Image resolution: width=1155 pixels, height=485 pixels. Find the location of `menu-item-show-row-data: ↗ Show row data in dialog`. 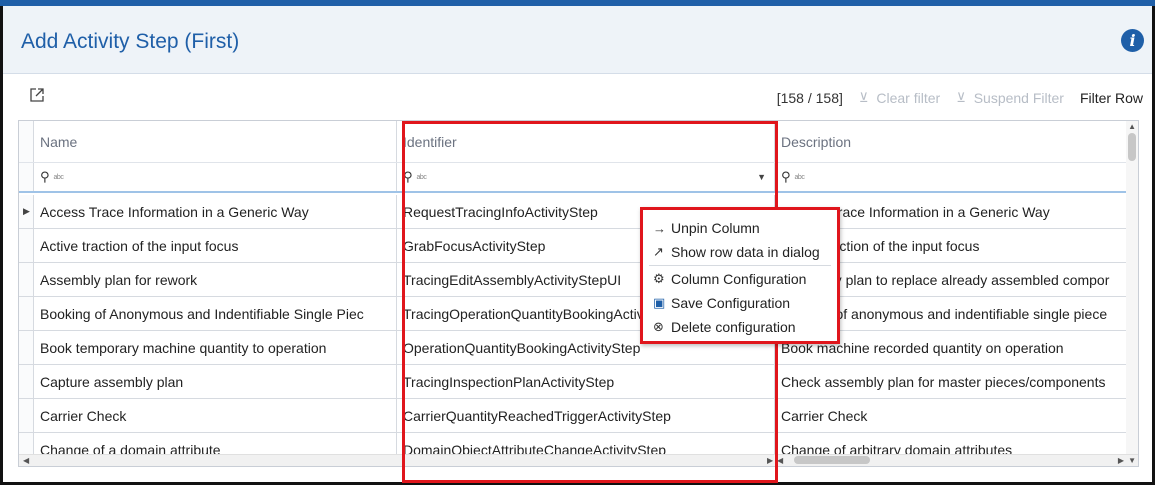

menu-item-show-row-data: ↗ Show row data in dialog is located at coordinates (745, 252).